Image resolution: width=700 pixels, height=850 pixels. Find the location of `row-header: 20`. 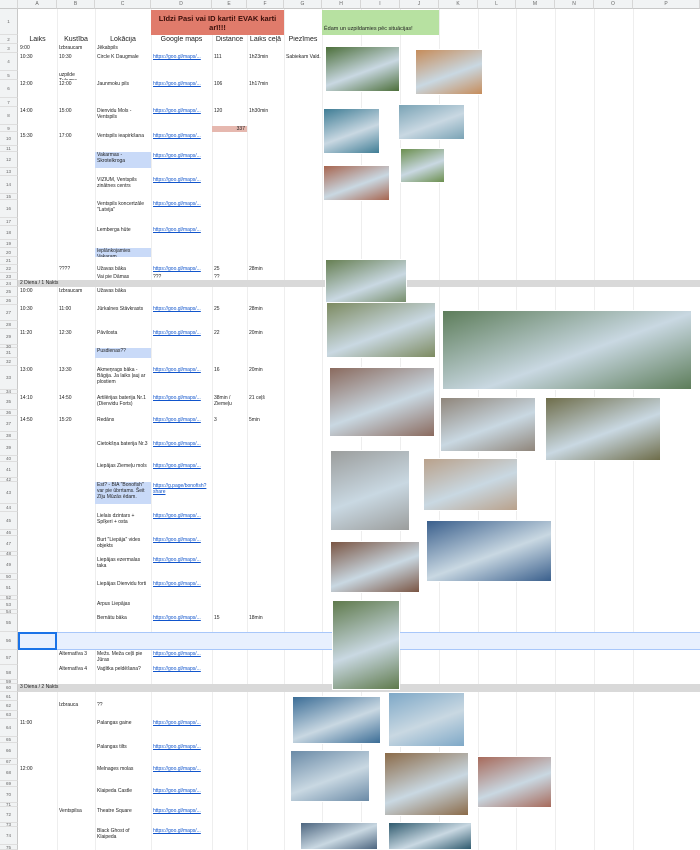

row-header: 20 is located at coordinates (9, 252).